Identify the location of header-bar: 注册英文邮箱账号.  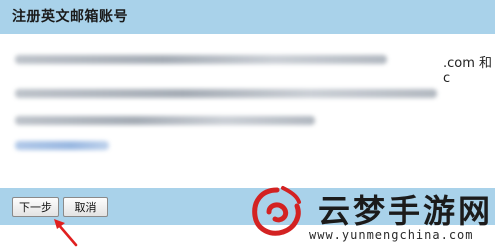
(247, 17).